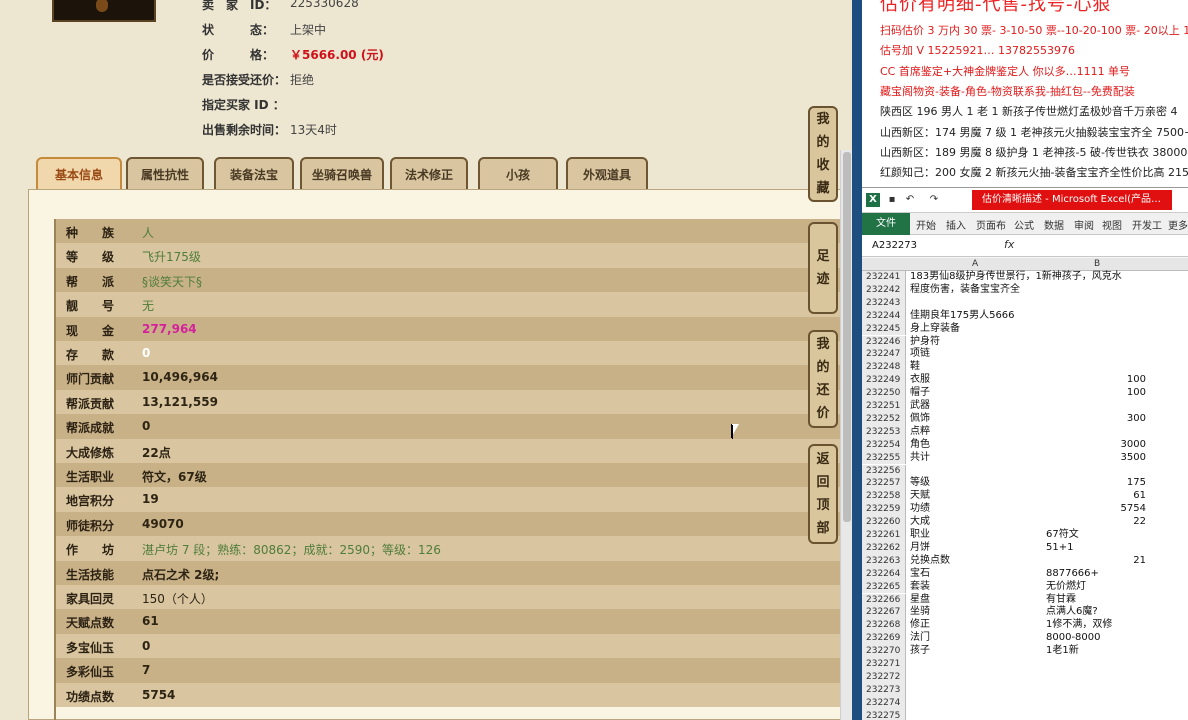 This screenshot has height=720, width=1188. I want to click on row-number: 232275, so click(884, 714).